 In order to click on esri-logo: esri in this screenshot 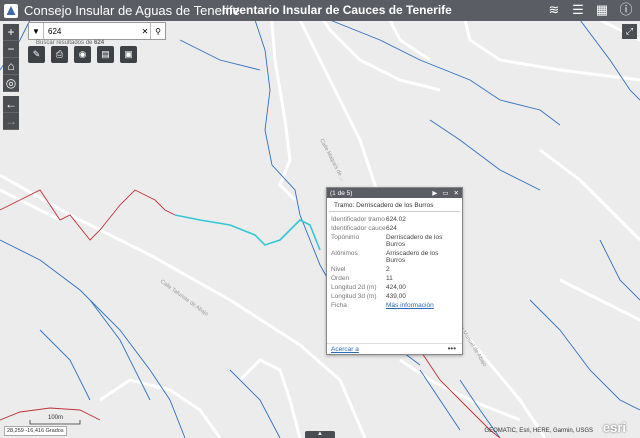, I will do `click(614, 427)`.